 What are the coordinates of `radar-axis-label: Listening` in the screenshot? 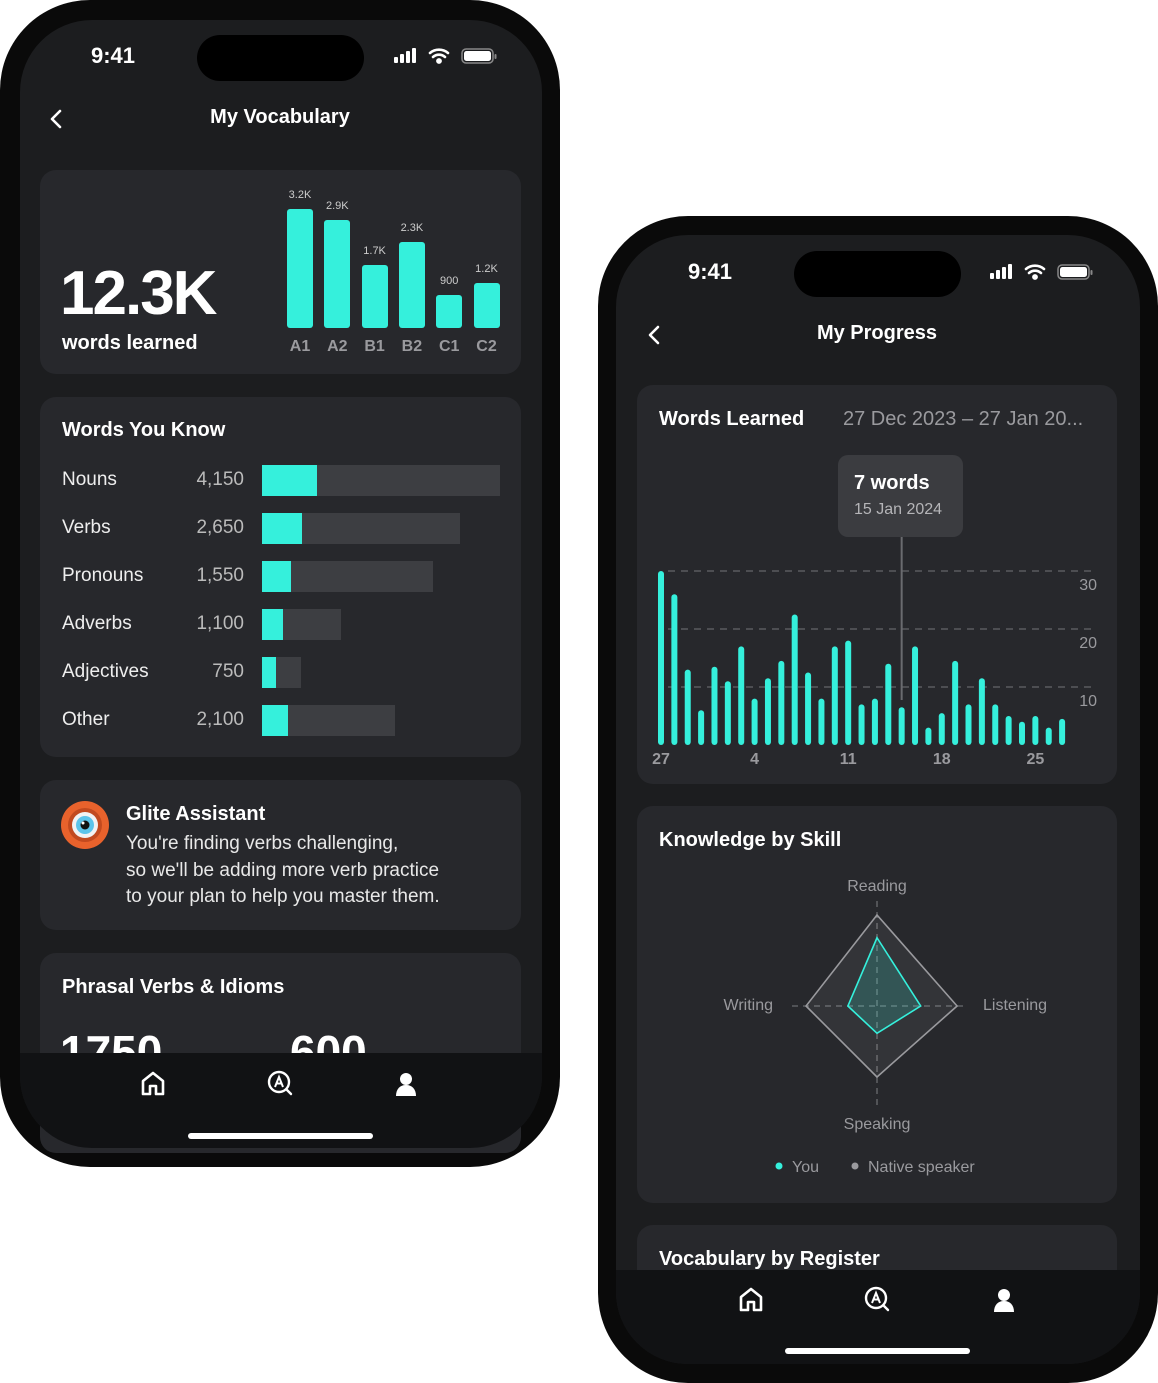 It's located at (1015, 1005).